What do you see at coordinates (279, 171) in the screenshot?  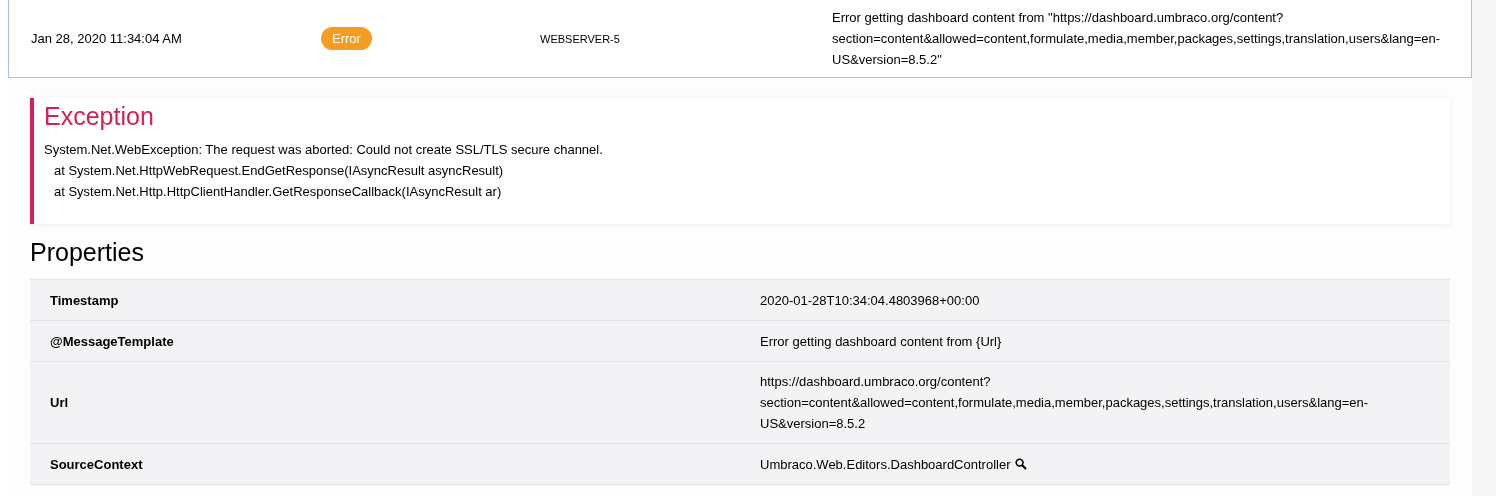 I see `stack-trace-line: at System.Net.HttpWebRequest.EndGetResponse(IAsyncResult asyncResult)` at bounding box center [279, 171].